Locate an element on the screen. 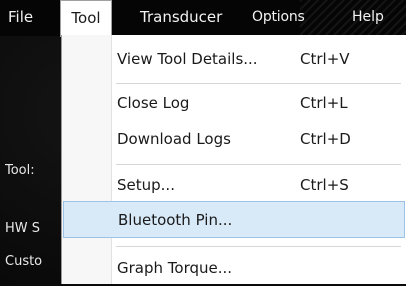 Image resolution: width=406 pixels, height=286 pixels. menu-item-view-tool-details: View Tool Details... Ctrl+V is located at coordinates (234, 59).